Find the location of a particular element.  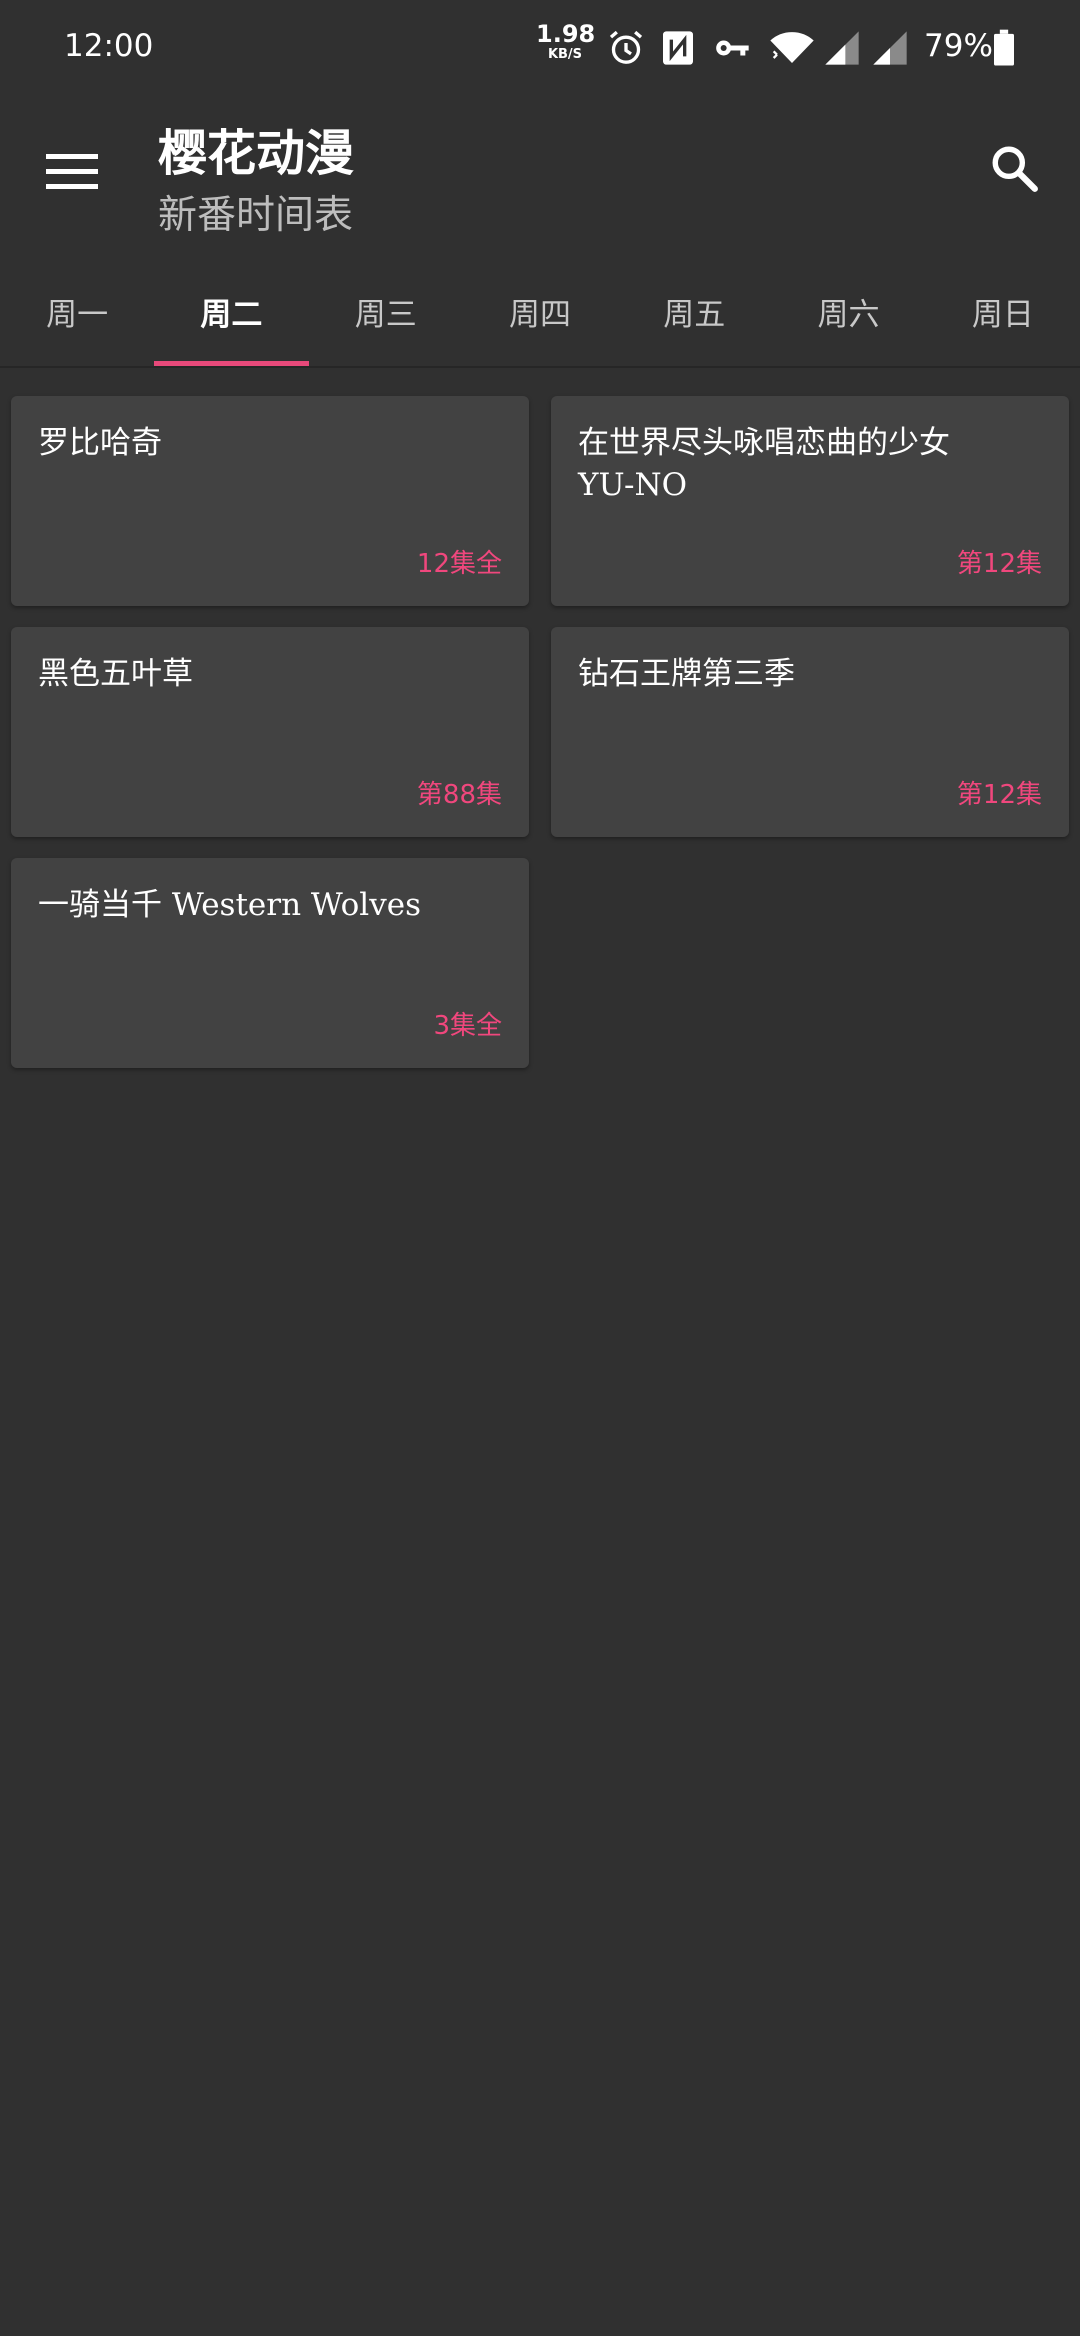

net-speed-unit: KB/S is located at coordinates (565, 54).